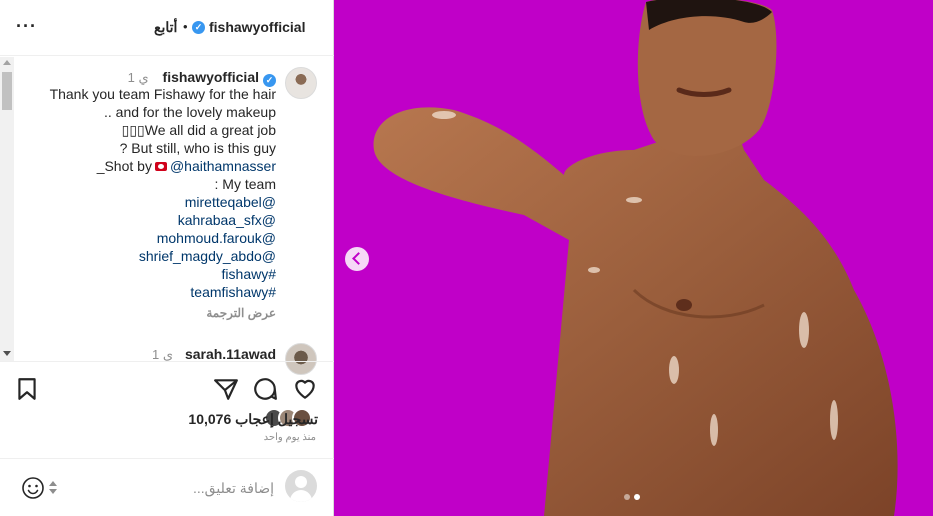  I want to click on add-comment-bar, so click(167, 487).